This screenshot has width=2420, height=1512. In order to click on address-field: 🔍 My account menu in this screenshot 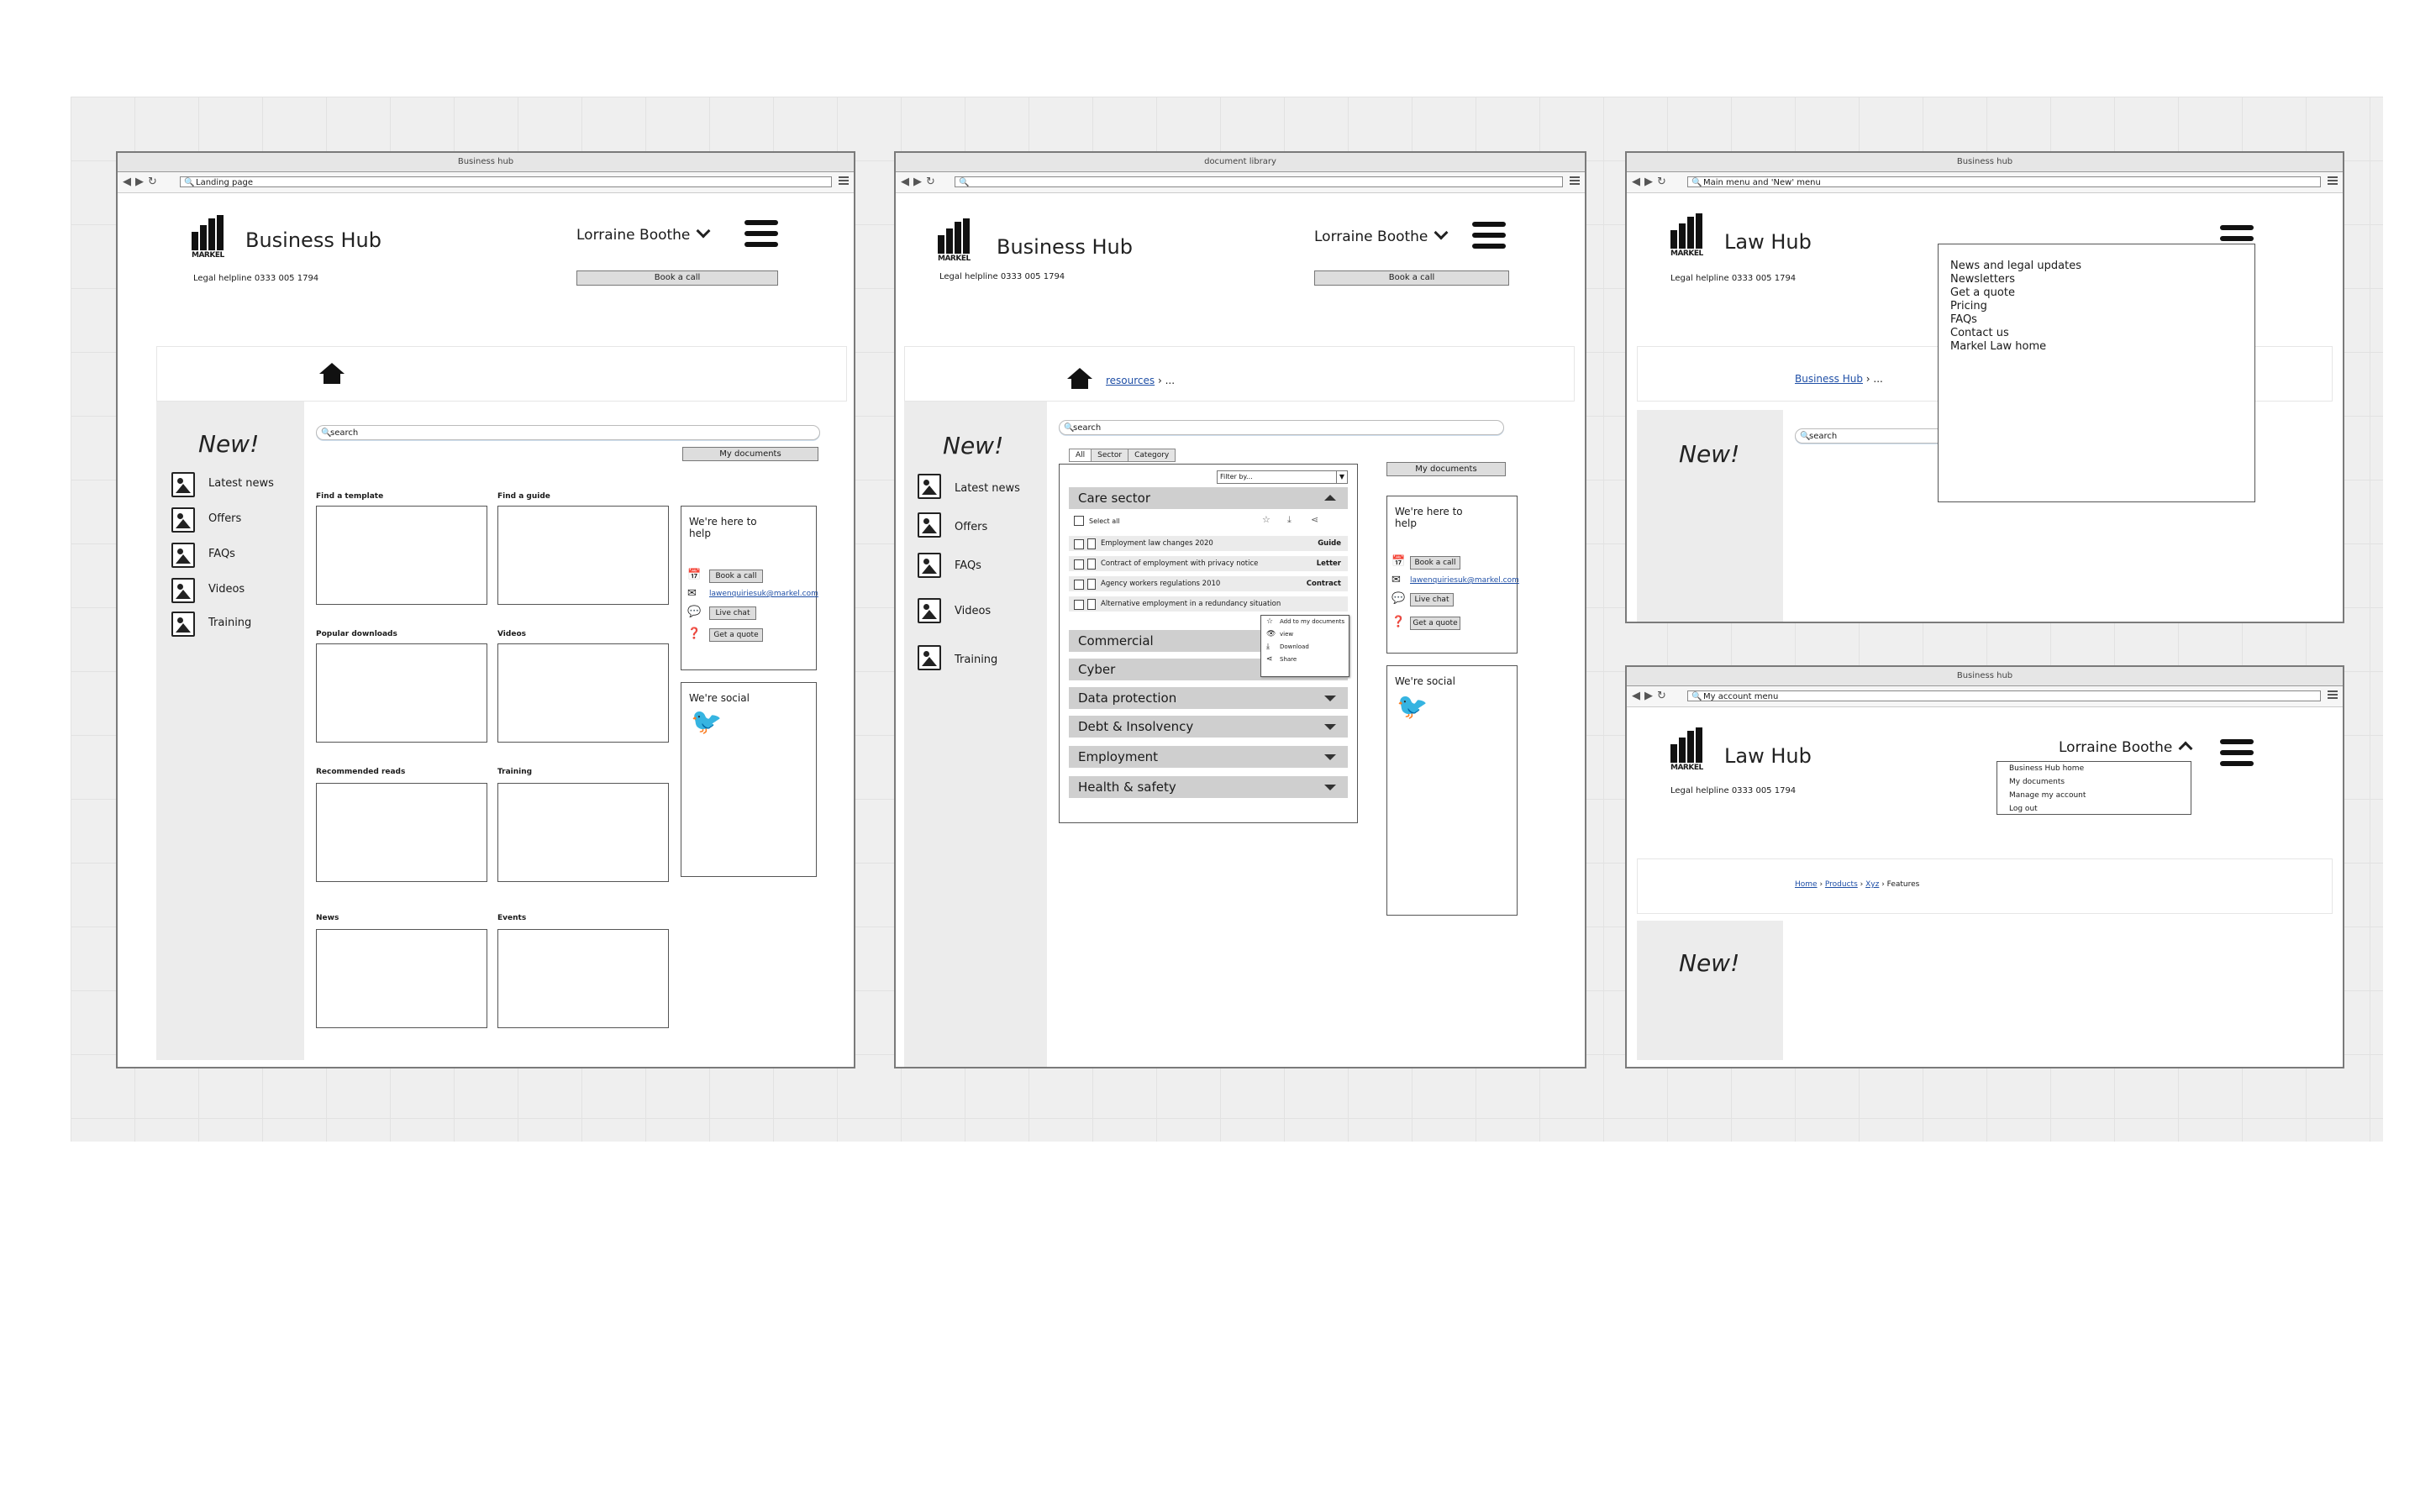, I will do `click(2004, 695)`.